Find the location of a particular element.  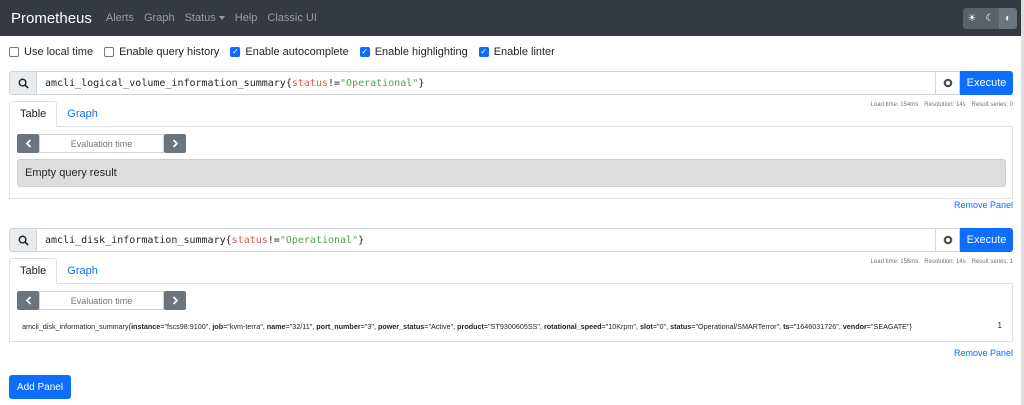

result-label-key: ts is located at coordinates (786, 326).